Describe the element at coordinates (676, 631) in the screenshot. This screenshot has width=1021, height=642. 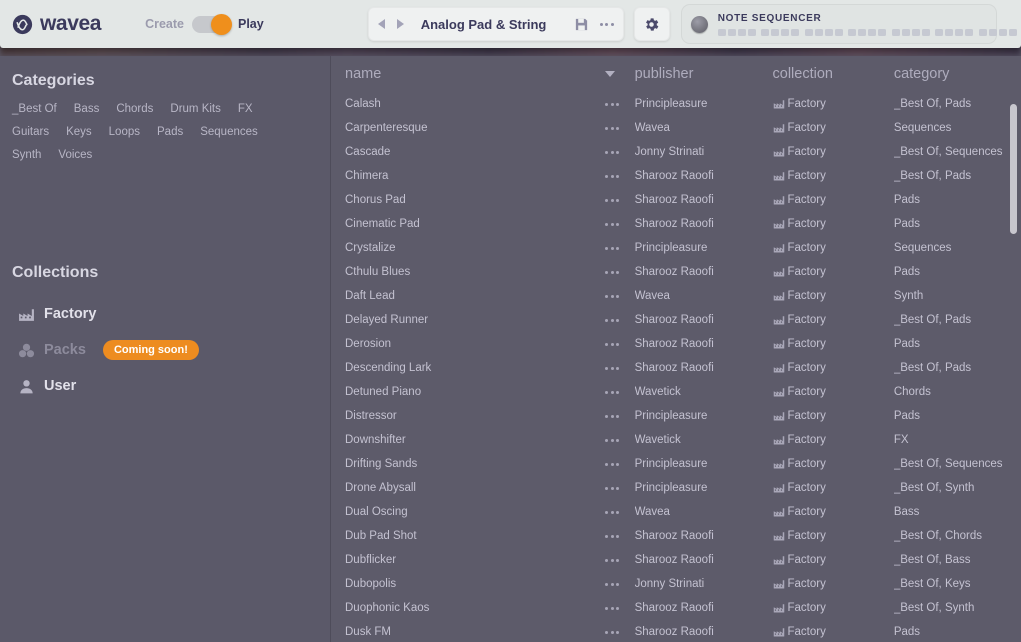
I see `table-row: Dusk FM Sharooz Raoofi Factory Pads` at that location.